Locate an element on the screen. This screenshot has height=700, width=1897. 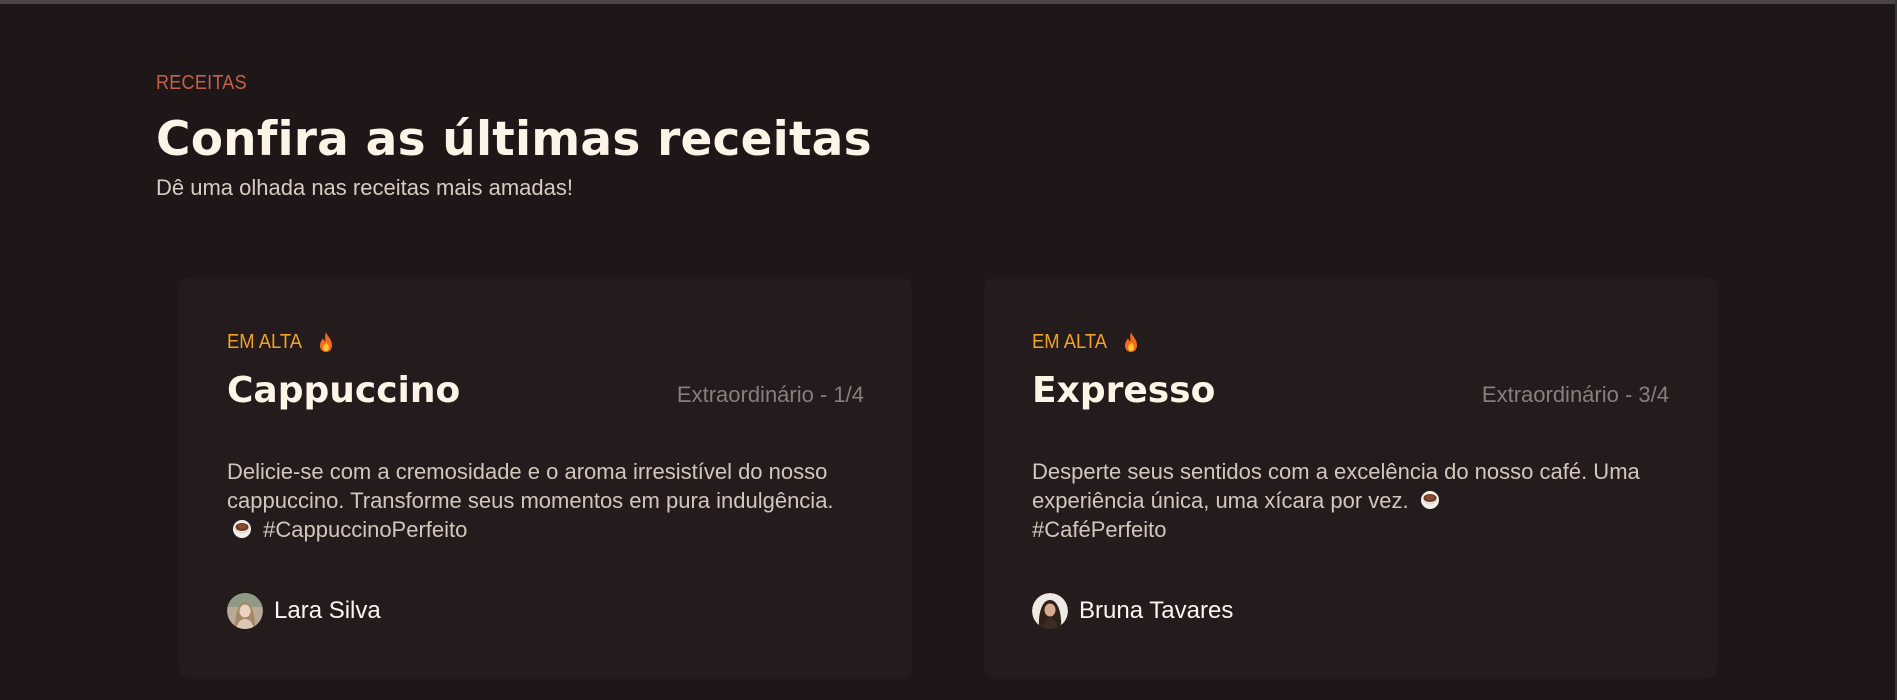
recipe-title: Expresso is located at coordinates (1124, 390).